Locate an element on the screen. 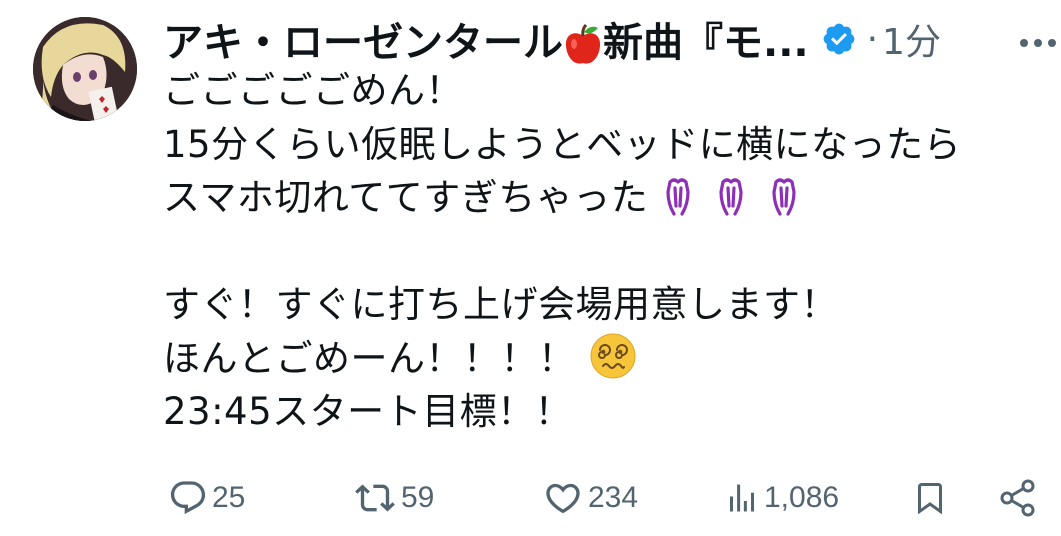 Image resolution: width=1061 pixels, height=536 pixels. avatar-image is located at coordinates (85, 69).